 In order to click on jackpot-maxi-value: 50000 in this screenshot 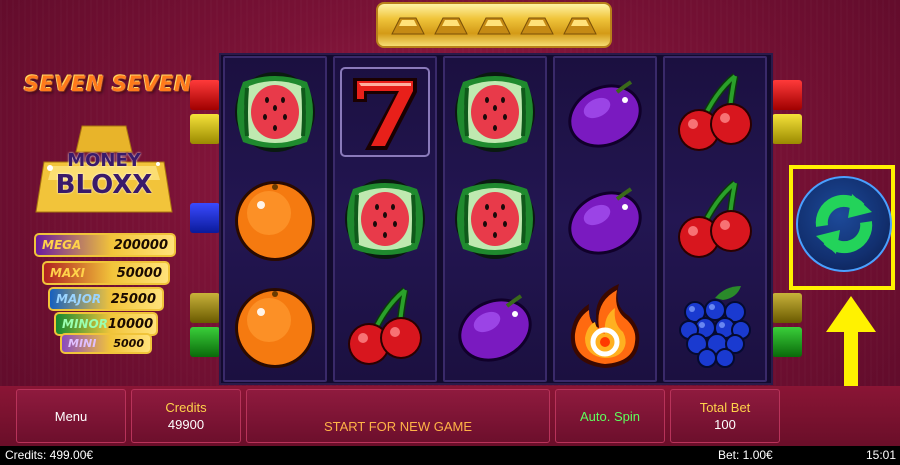, I will do `click(139, 273)`.